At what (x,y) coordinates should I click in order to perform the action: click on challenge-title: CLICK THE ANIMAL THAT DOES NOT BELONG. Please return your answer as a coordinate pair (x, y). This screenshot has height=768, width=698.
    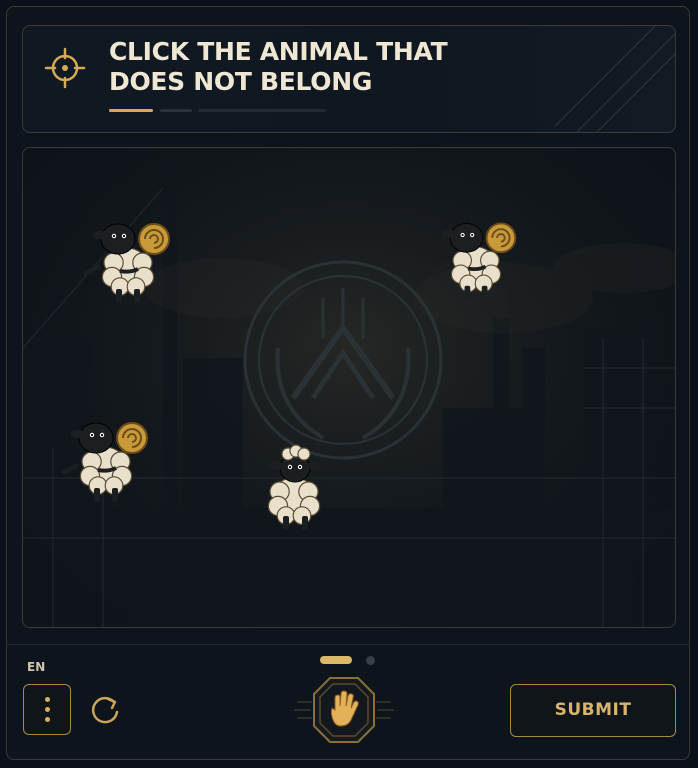
    Looking at the image, I should click on (309, 67).